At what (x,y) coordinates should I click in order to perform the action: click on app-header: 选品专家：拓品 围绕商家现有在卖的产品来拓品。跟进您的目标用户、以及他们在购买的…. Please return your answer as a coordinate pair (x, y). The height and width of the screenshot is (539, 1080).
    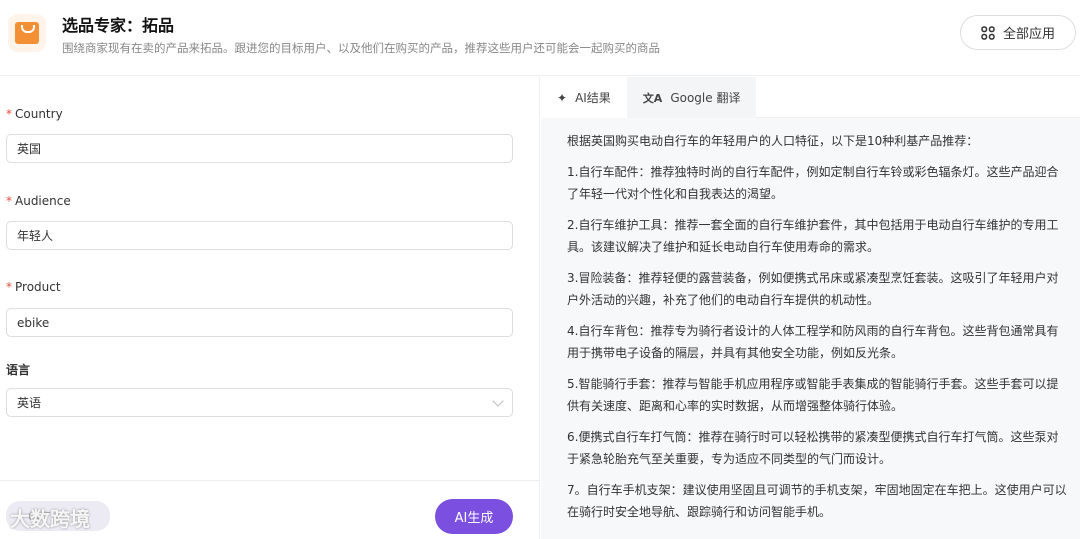
    Looking at the image, I should click on (540, 38).